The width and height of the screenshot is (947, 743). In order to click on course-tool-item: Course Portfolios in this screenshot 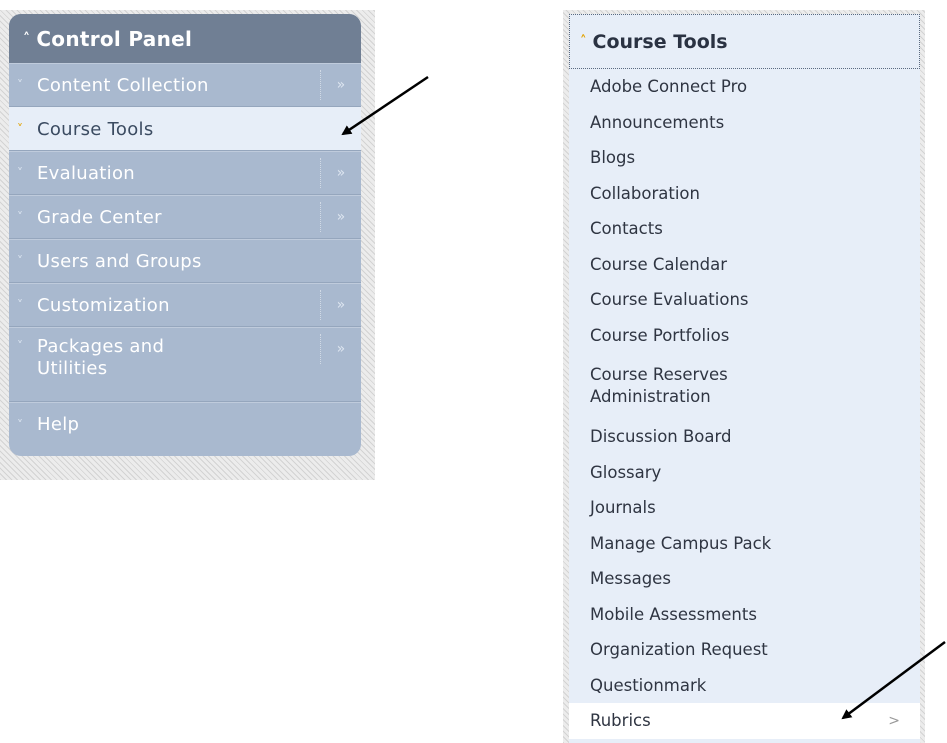, I will do `click(744, 336)`.